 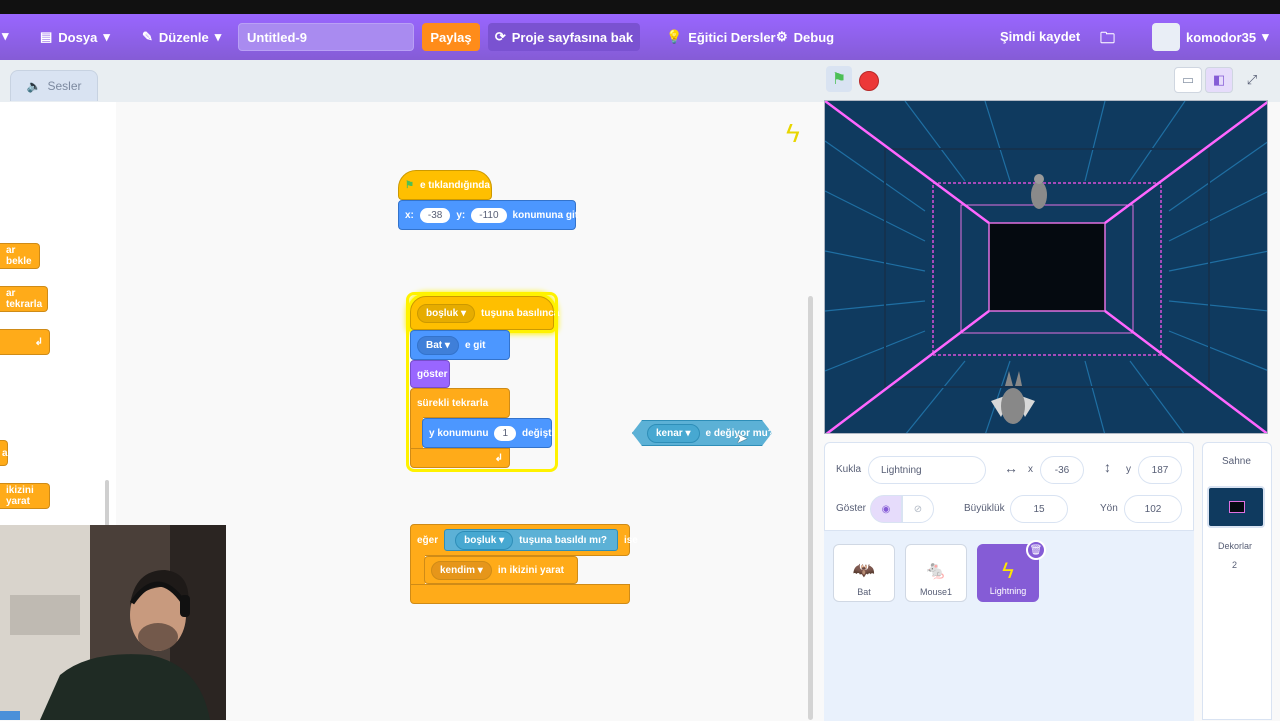 What do you see at coordinates (4, 453) in the screenshot?
I see `palette-block-partial: a` at bounding box center [4, 453].